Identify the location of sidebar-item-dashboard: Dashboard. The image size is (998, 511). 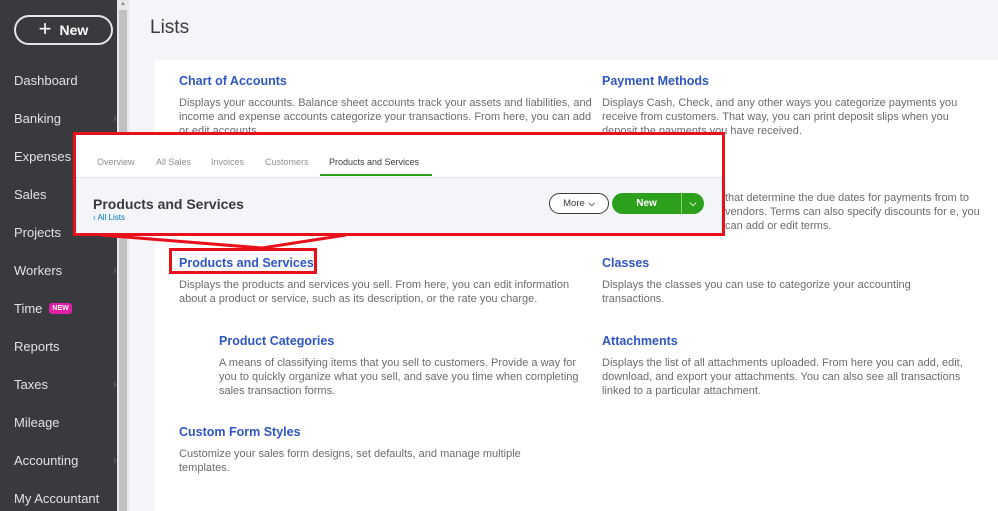
(64, 80).